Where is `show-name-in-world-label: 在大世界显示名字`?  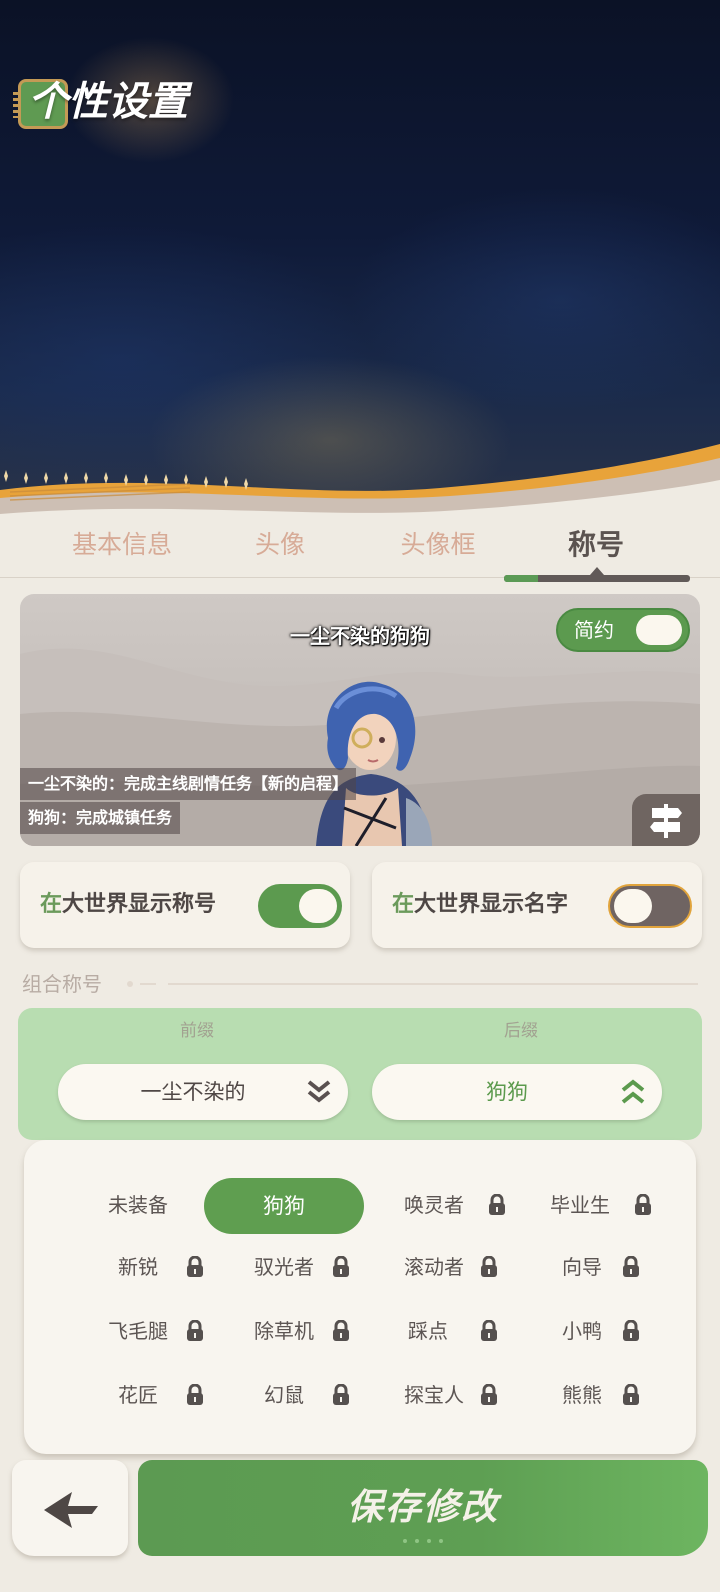
show-name-in-world-label: 在大世界显示名字 is located at coordinates (480, 905).